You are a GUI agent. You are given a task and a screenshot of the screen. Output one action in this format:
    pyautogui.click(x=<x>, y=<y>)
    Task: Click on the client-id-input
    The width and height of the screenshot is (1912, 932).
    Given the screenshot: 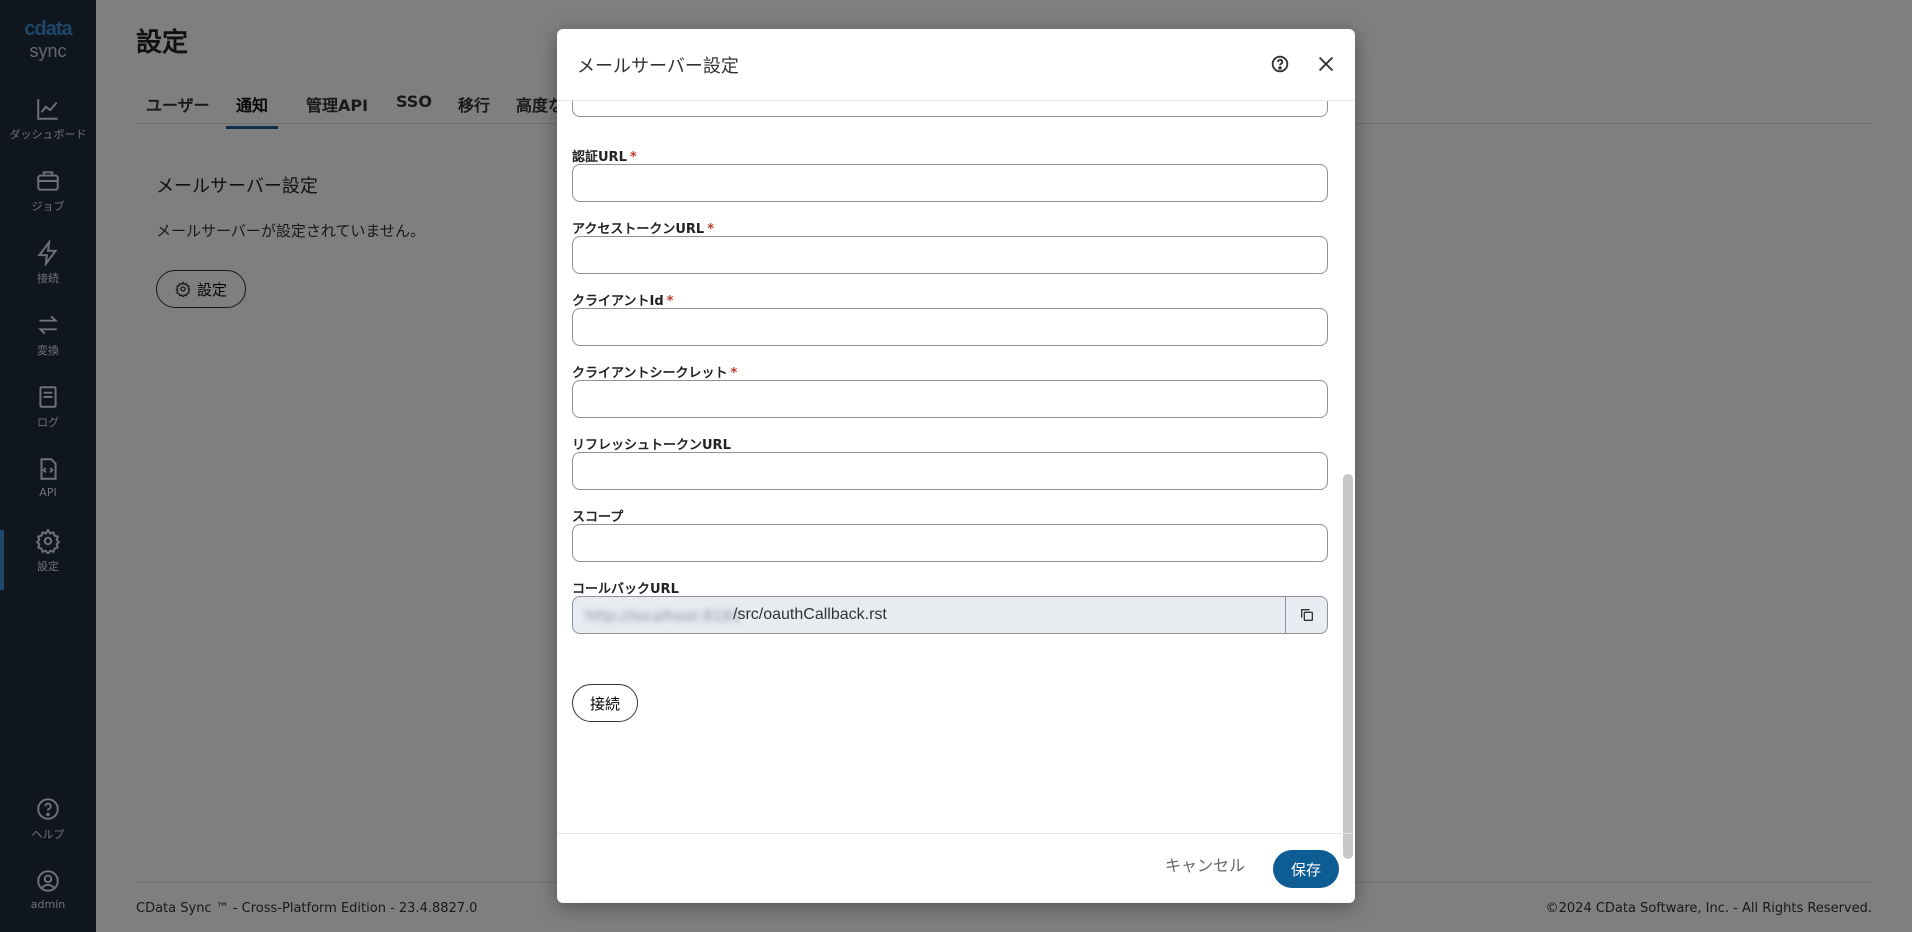 What is the action you would take?
    pyautogui.click(x=950, y=327)
    